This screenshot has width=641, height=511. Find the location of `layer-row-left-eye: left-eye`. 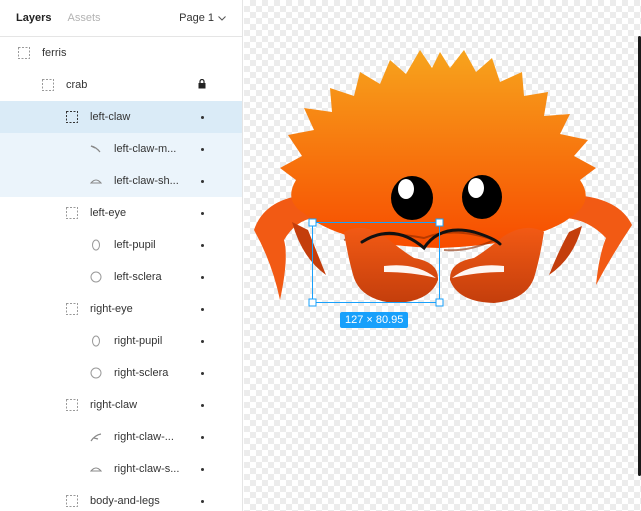

layer-row-left-eye: left-eye is located at coordinates (121, 213).